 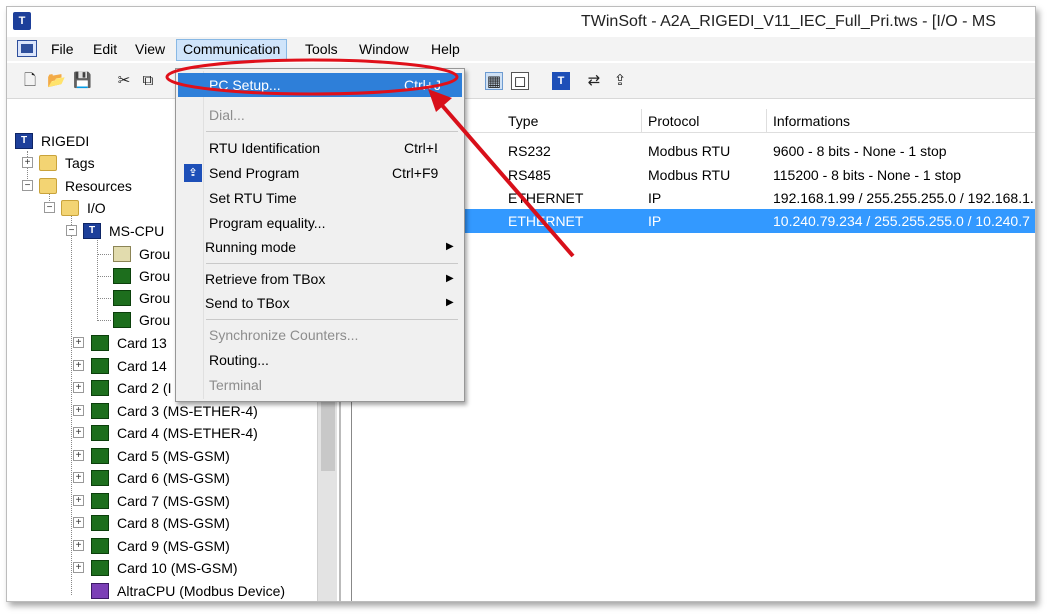 I want to click on menu-item-terminal: Terminal, so click(x=320, y=385).